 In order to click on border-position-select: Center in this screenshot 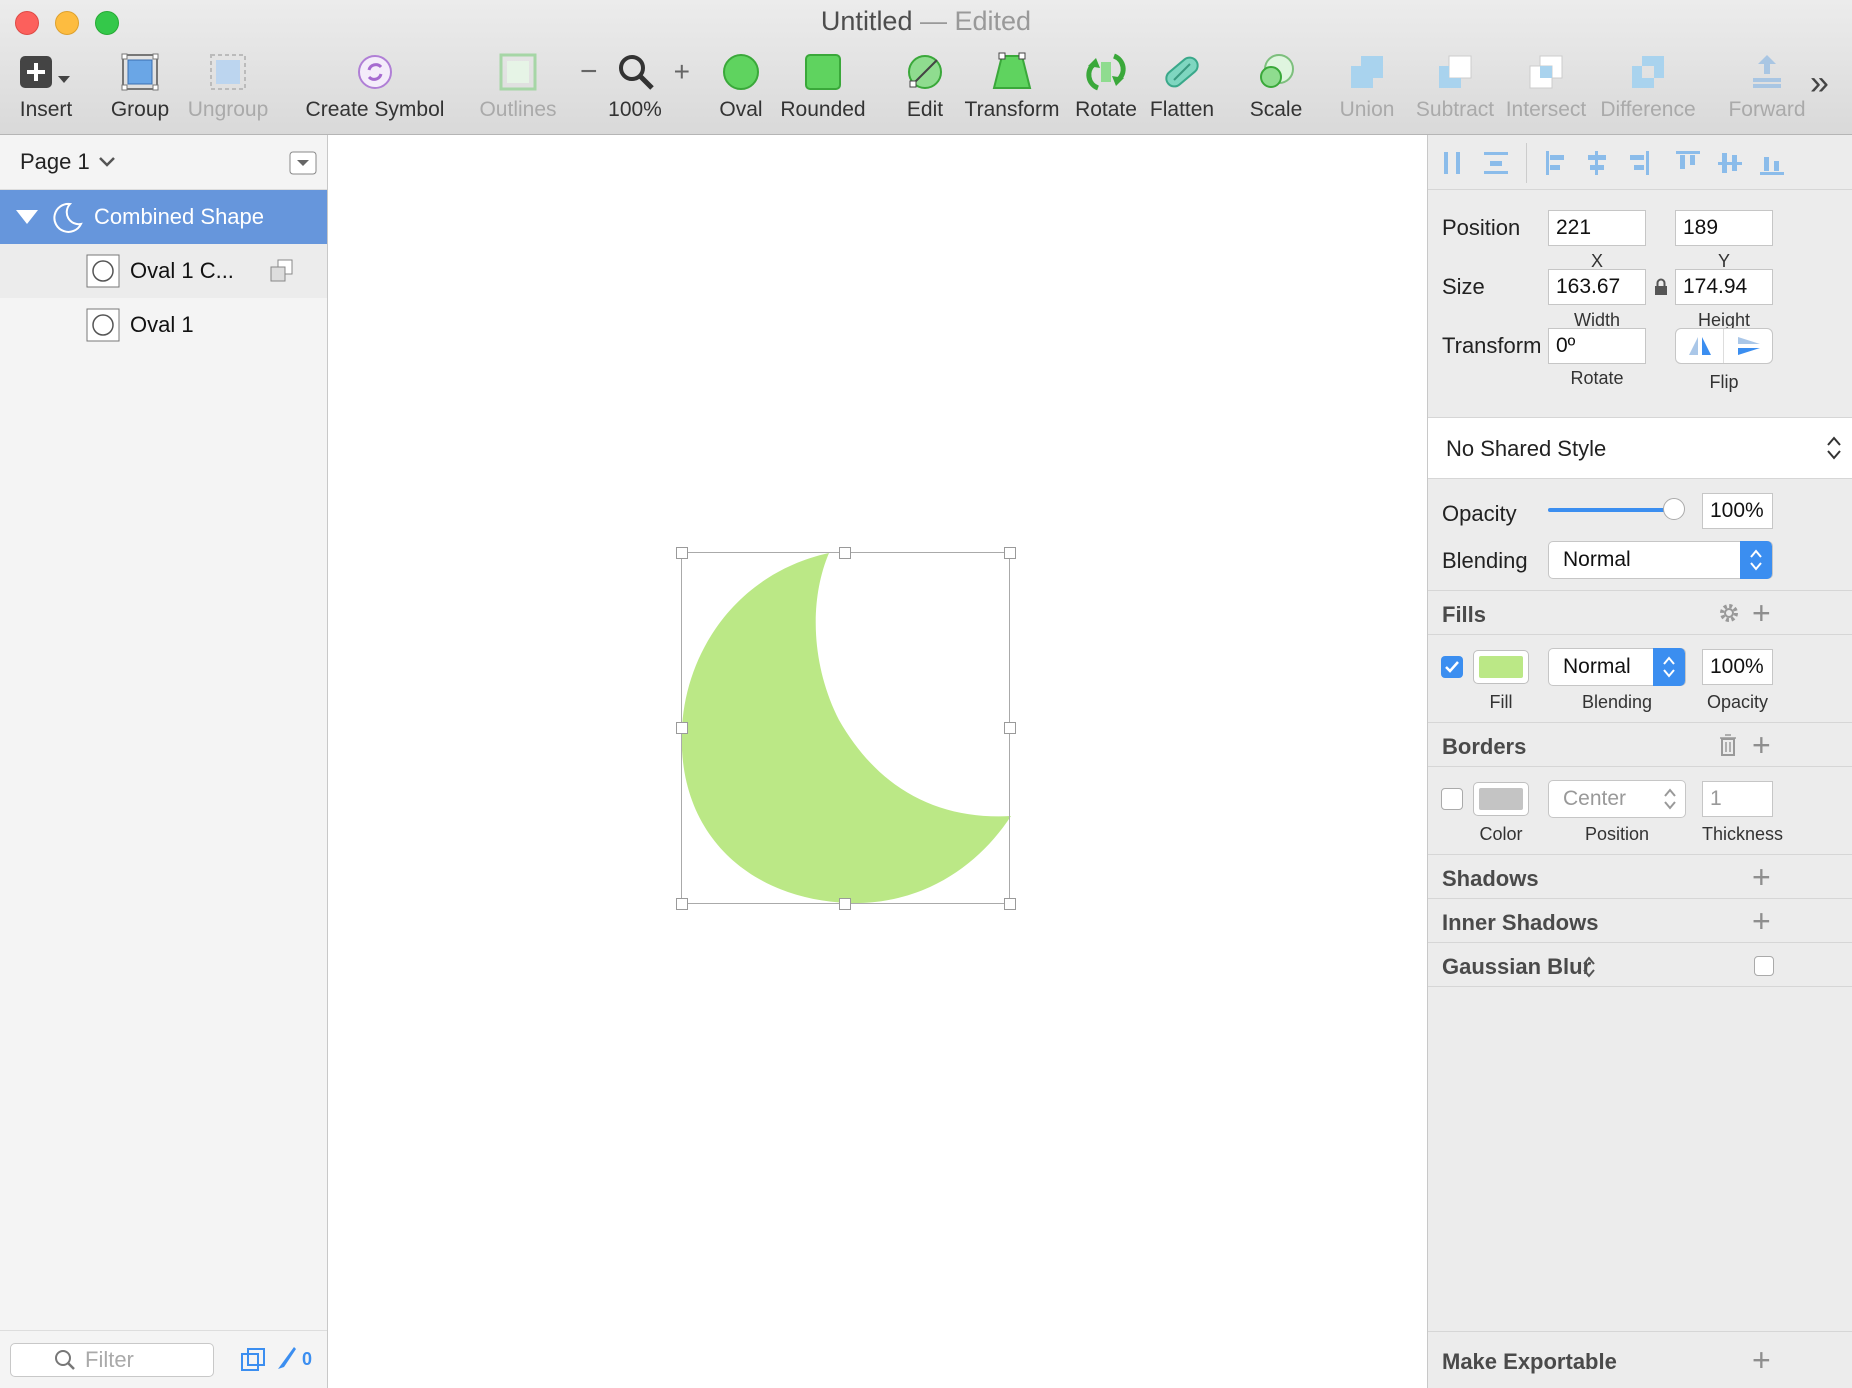, I will do `click(1617, 799)`.